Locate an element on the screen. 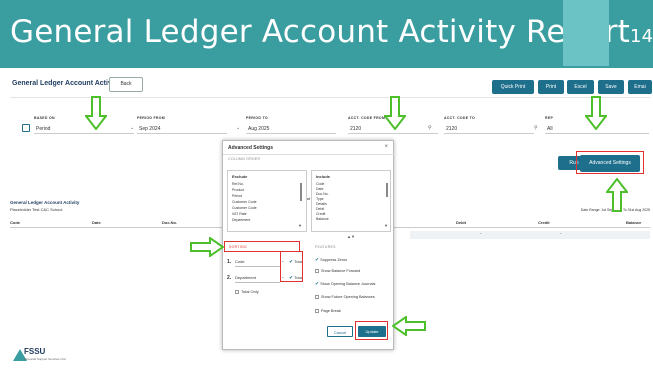  period-from-select: Sep 2024 is located at coordinates (182, 129).